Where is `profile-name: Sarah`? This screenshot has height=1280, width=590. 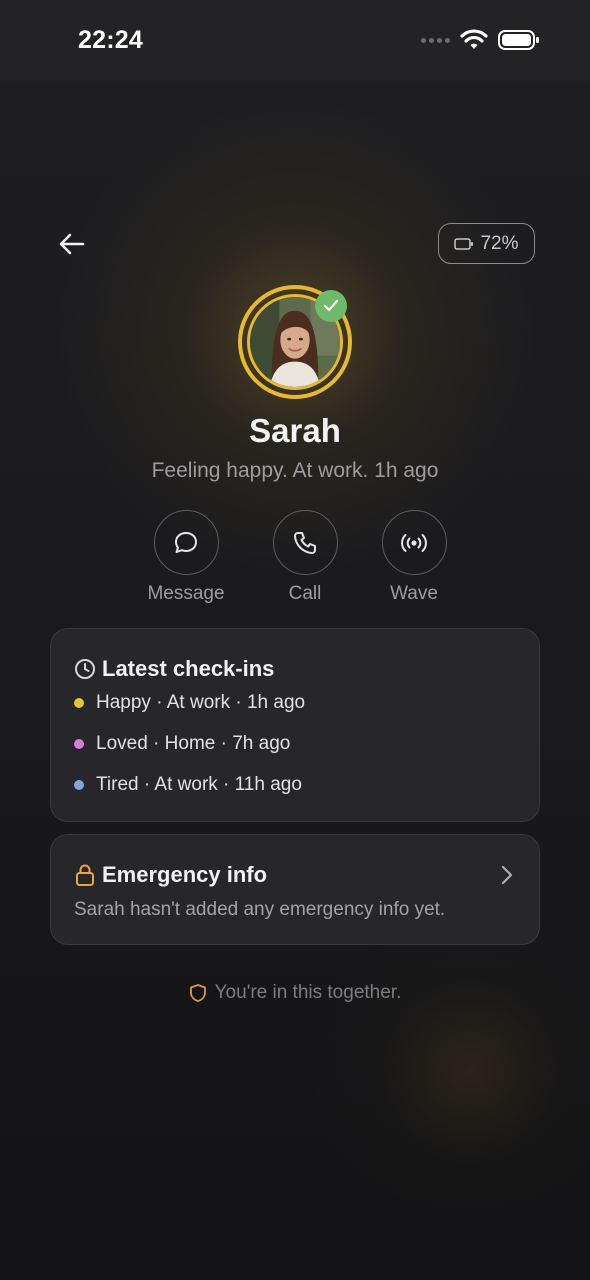
profile-name: Sarah is located at coordinates (295, 430).